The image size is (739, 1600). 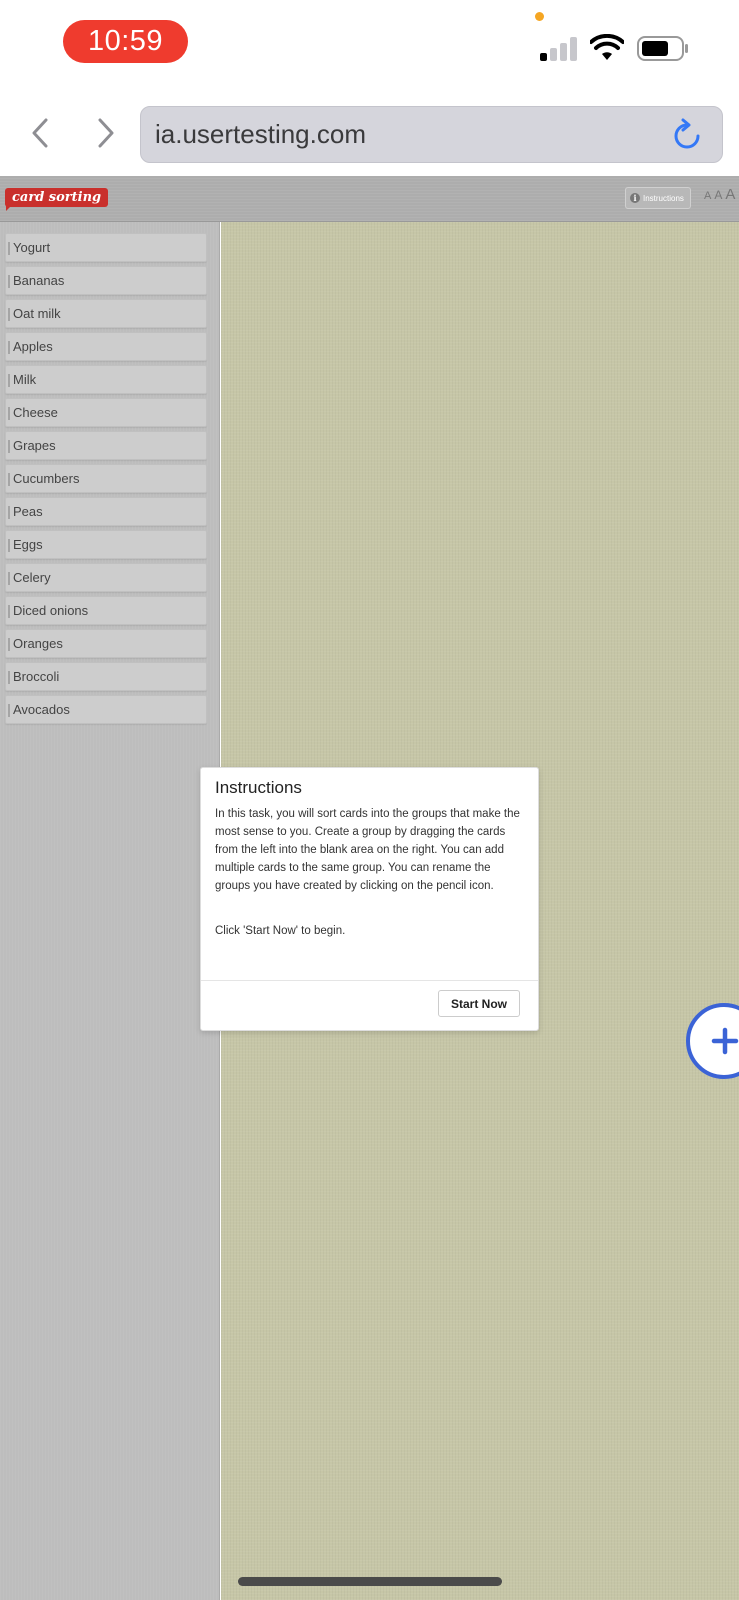 What do you see at coordinates (369, 980) in the screenshot?
I see `modal-divider` at bounding box center [369, 980].